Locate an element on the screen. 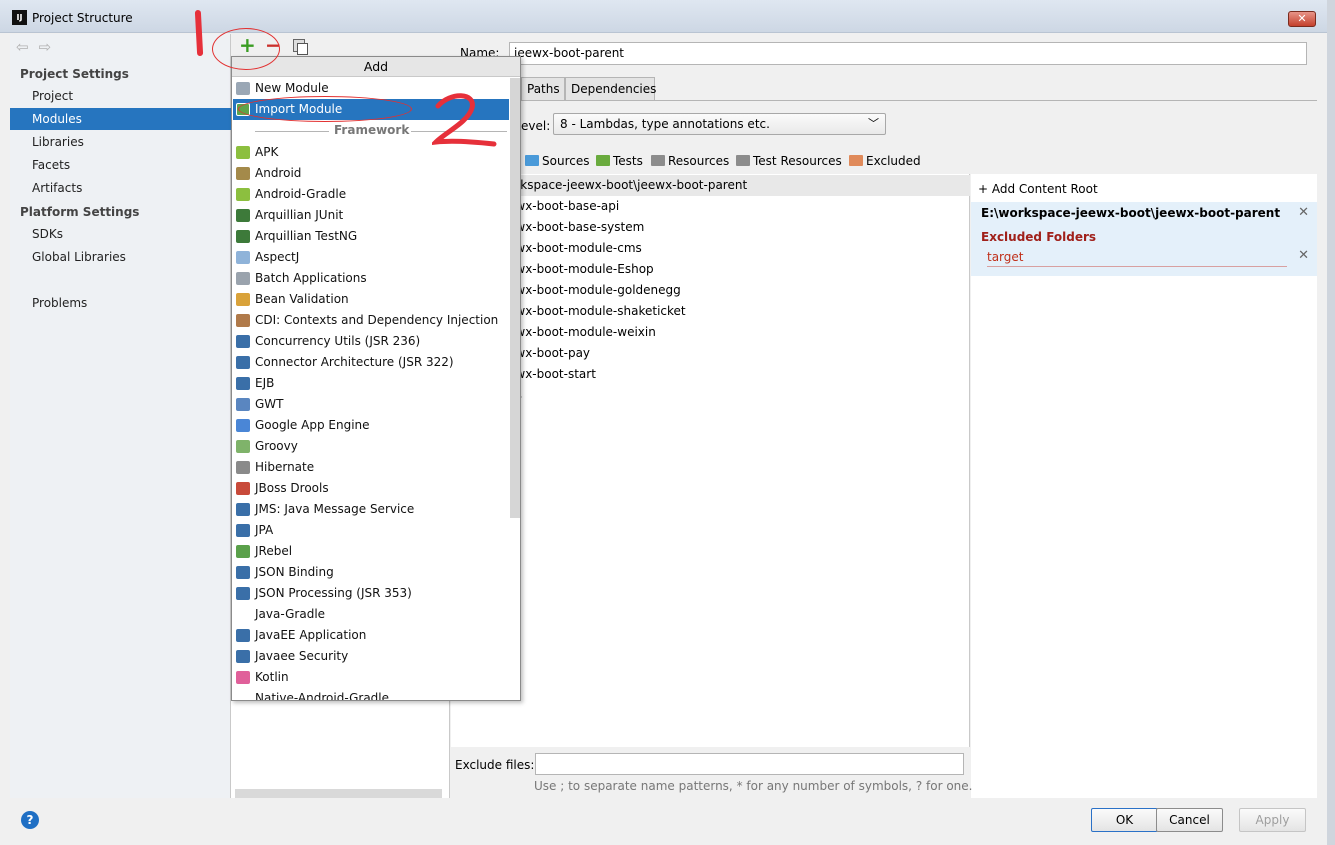  popup-scrollbar is located at coordinates (515, 298).